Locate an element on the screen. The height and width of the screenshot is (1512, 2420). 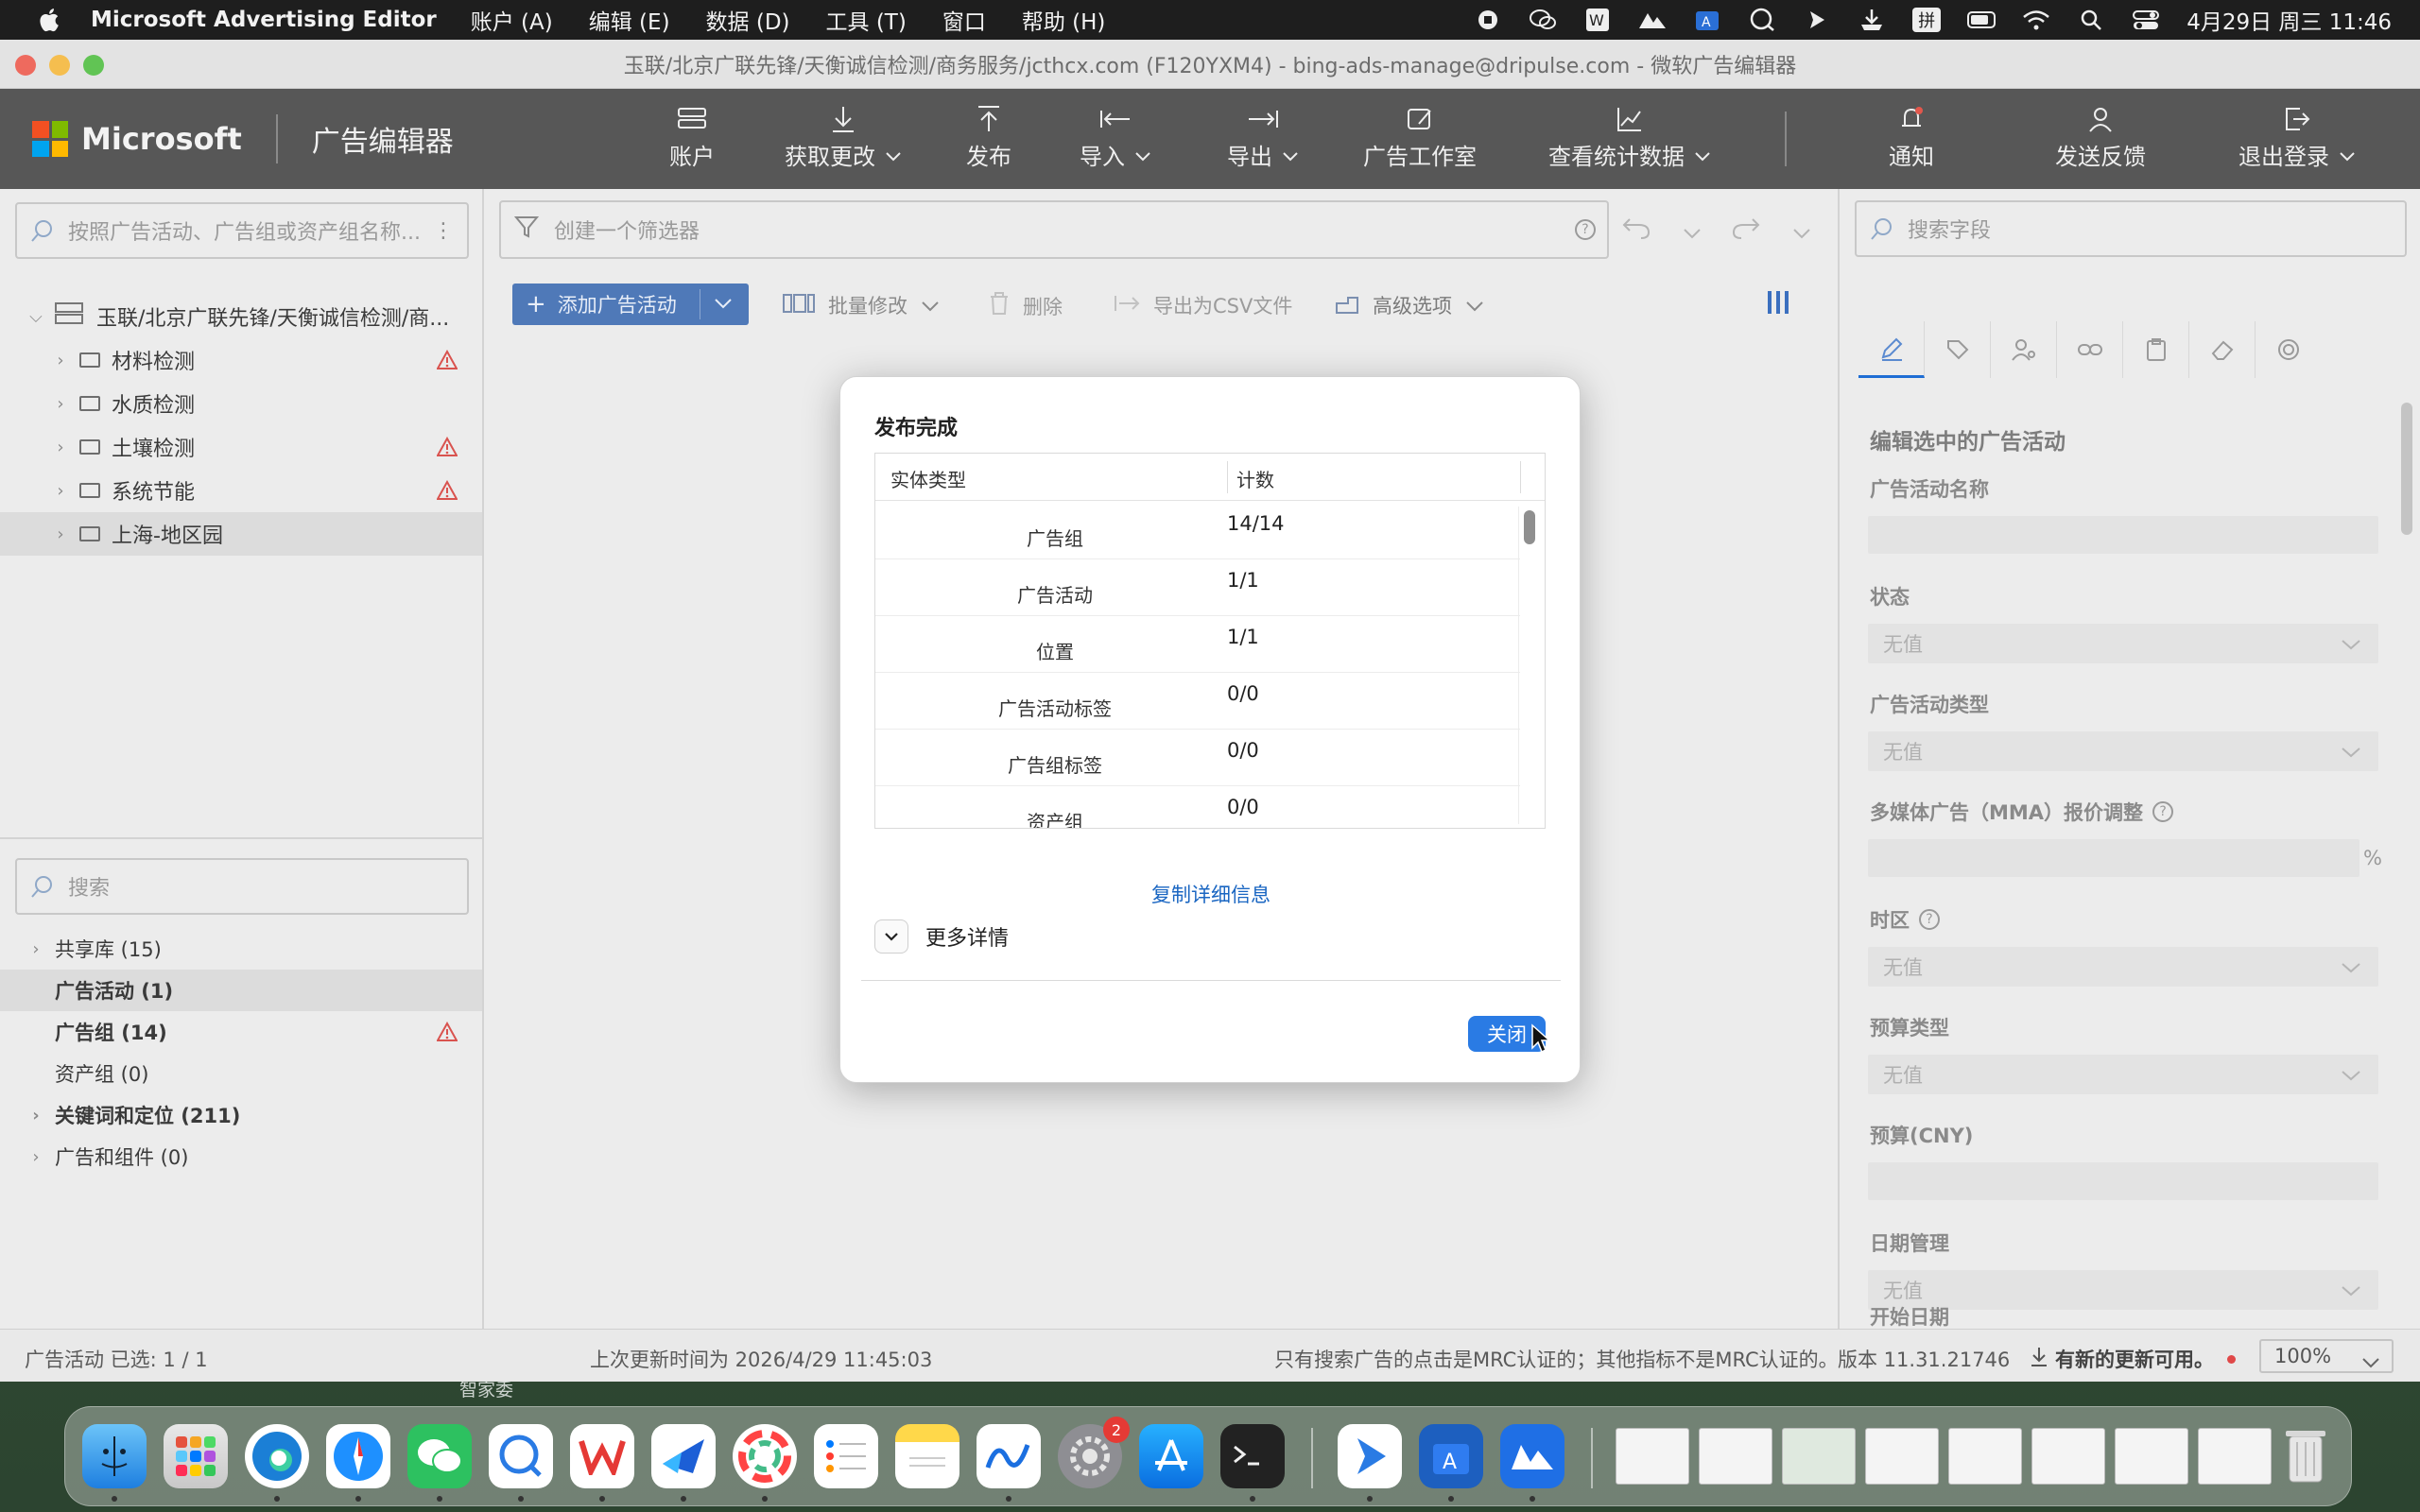
table-scrollbar is located at coordinates (1530, 665).